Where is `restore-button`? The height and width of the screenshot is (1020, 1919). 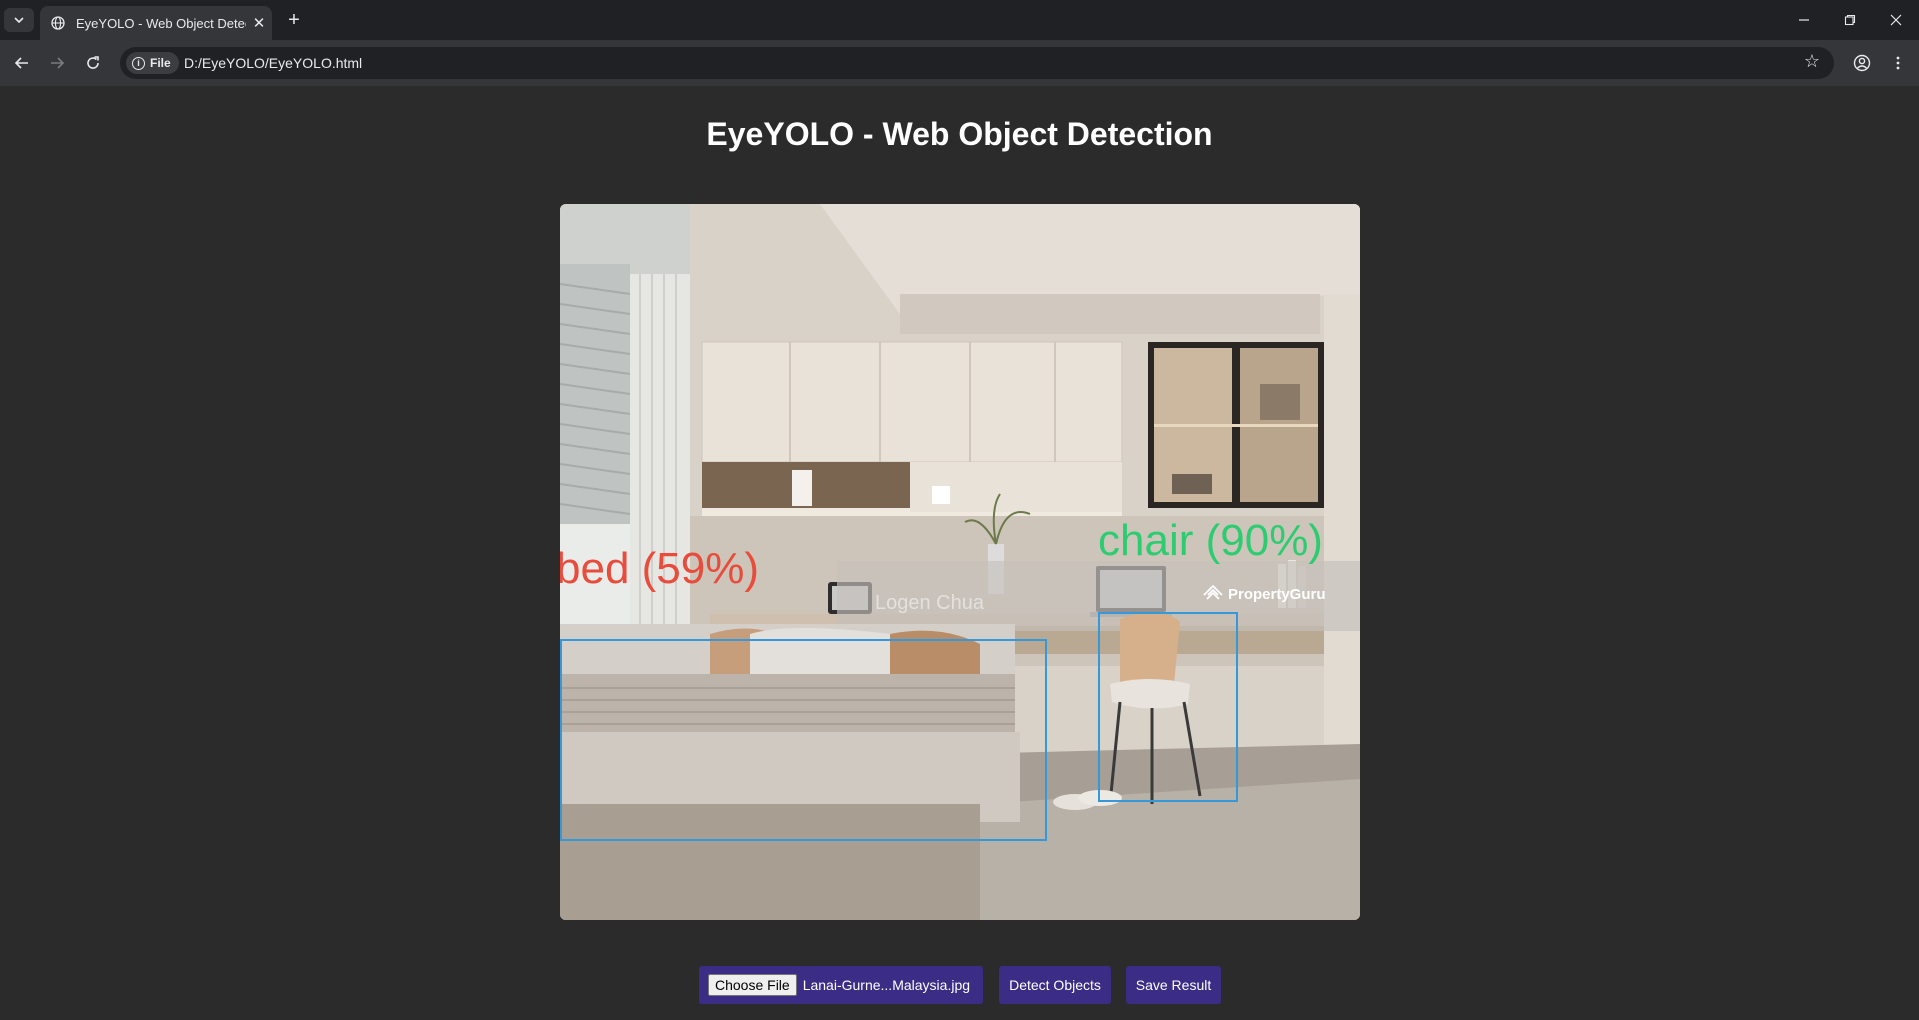 restore-button is located at coordinates (1850, 20).